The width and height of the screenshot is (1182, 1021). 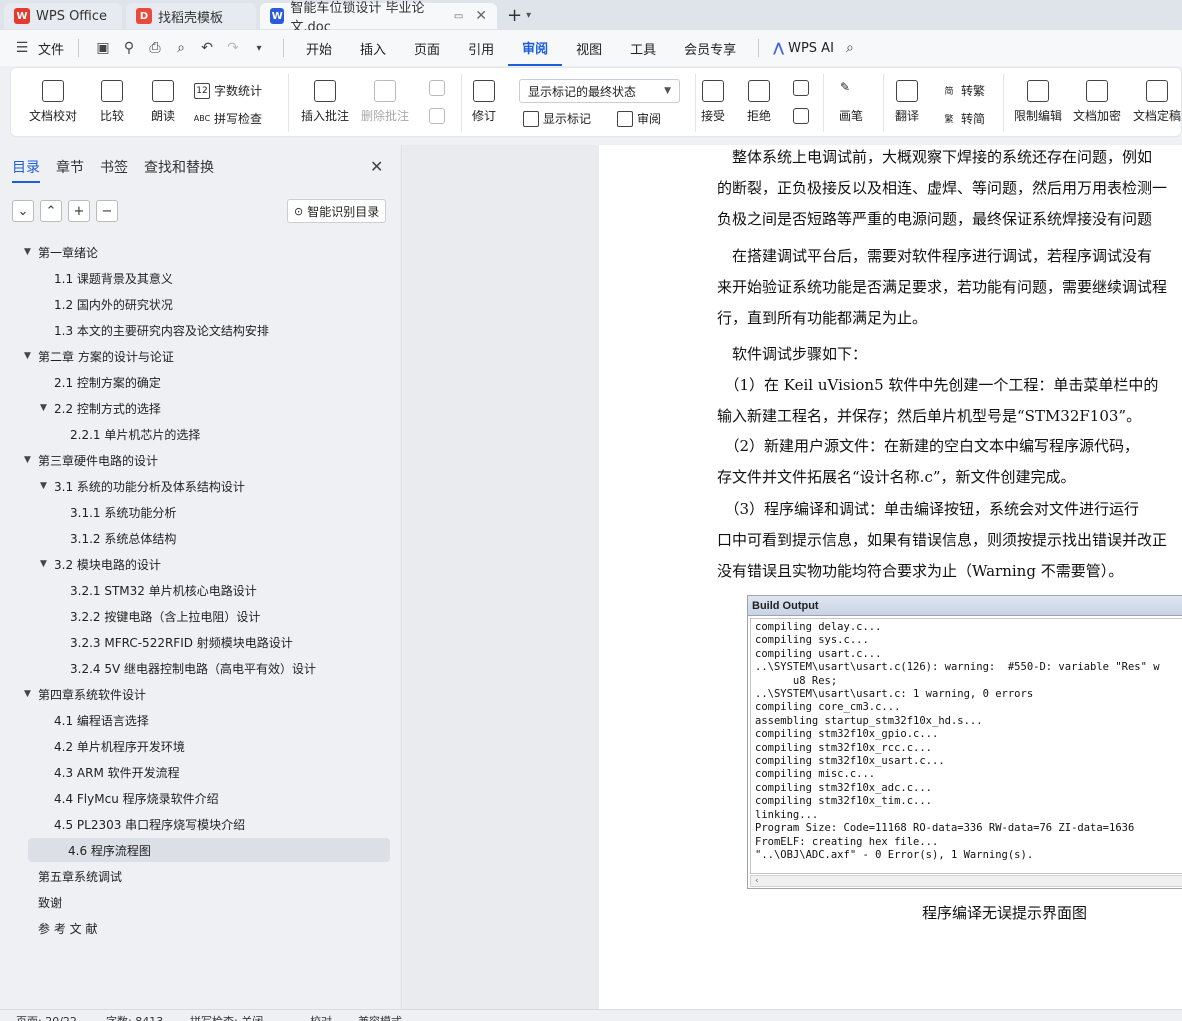 I want to click on to-simplified-button: 繁 转简, so click(x=963, y=118).